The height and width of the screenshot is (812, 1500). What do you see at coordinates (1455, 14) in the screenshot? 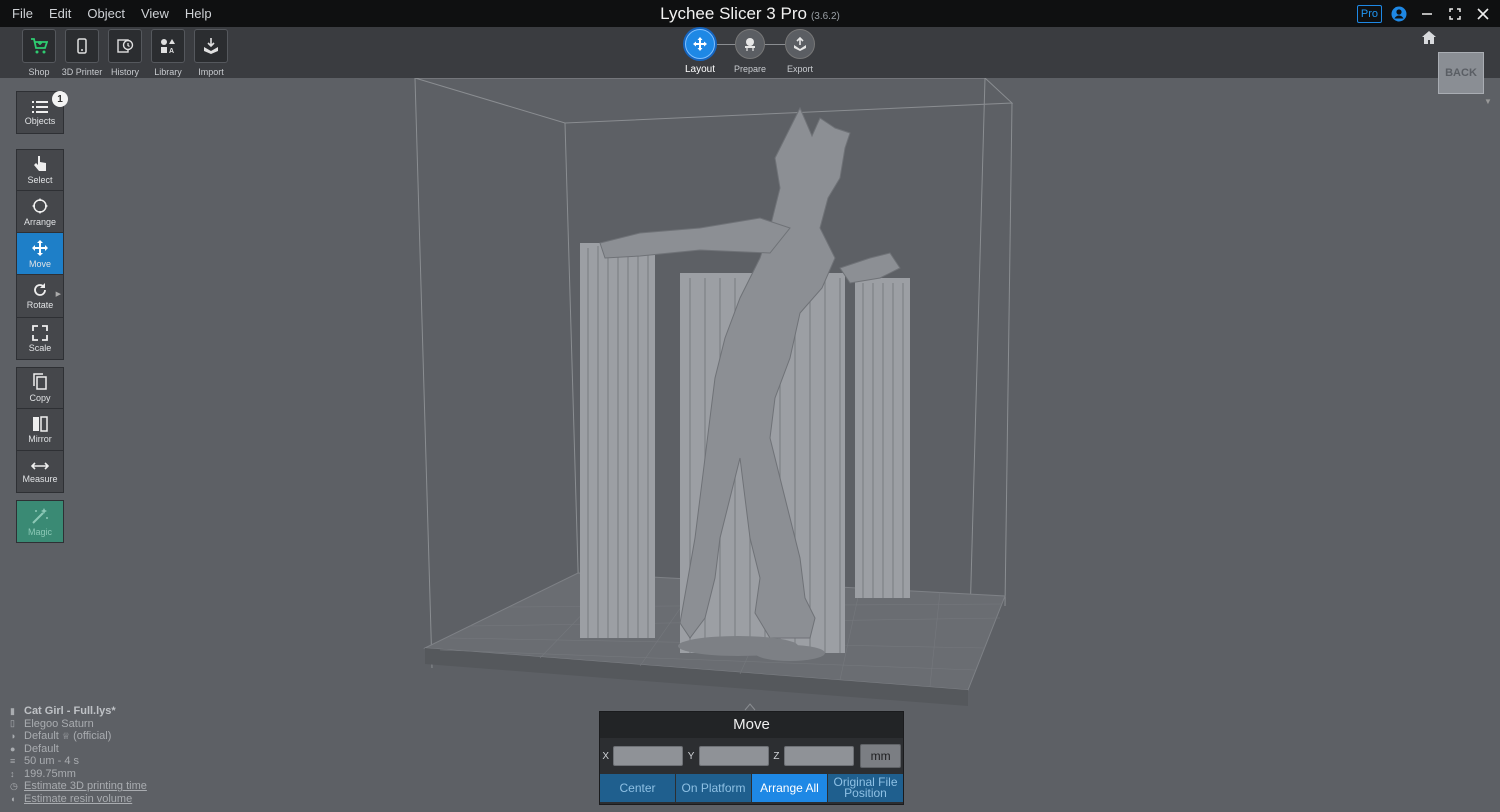
I see `maximize-icon` at bounding box center [1455, 14].